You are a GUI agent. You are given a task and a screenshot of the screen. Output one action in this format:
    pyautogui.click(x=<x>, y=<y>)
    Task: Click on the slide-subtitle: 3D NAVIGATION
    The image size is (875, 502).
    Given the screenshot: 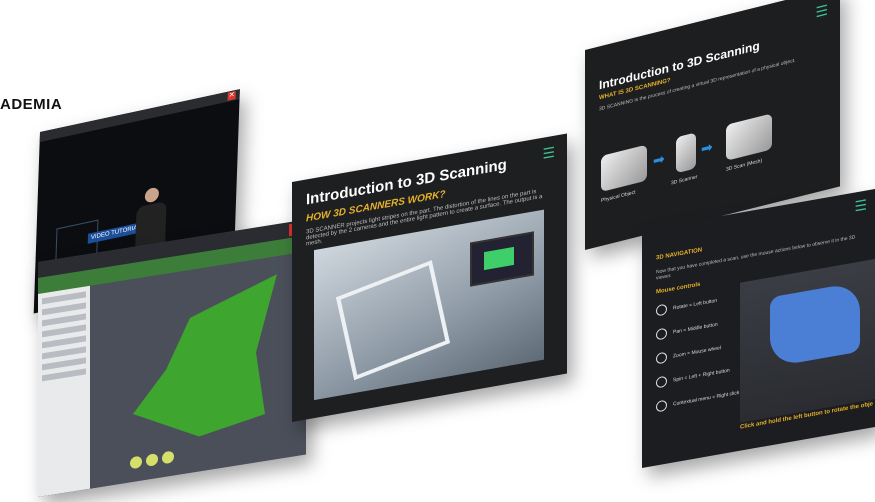 What is the action you would take?
    pyautogui.click(x=679, y=254)
    